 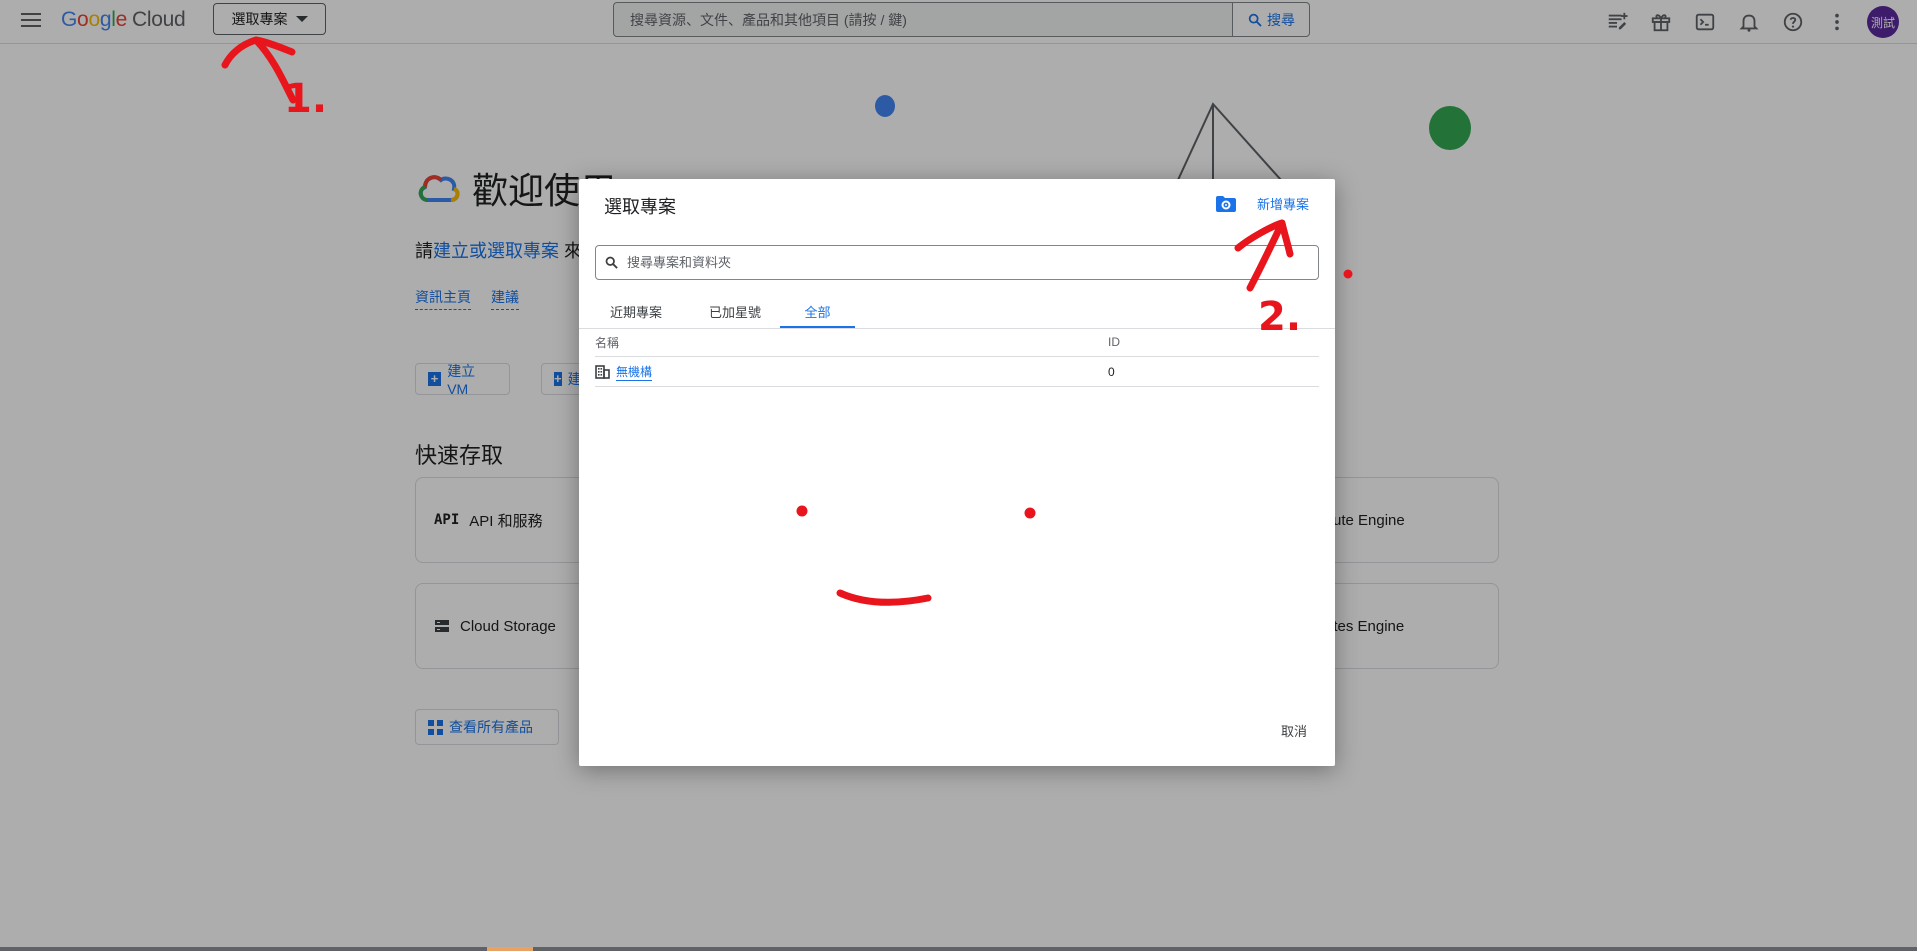 I want to click on organization-icon, so click(x=602, y=372).